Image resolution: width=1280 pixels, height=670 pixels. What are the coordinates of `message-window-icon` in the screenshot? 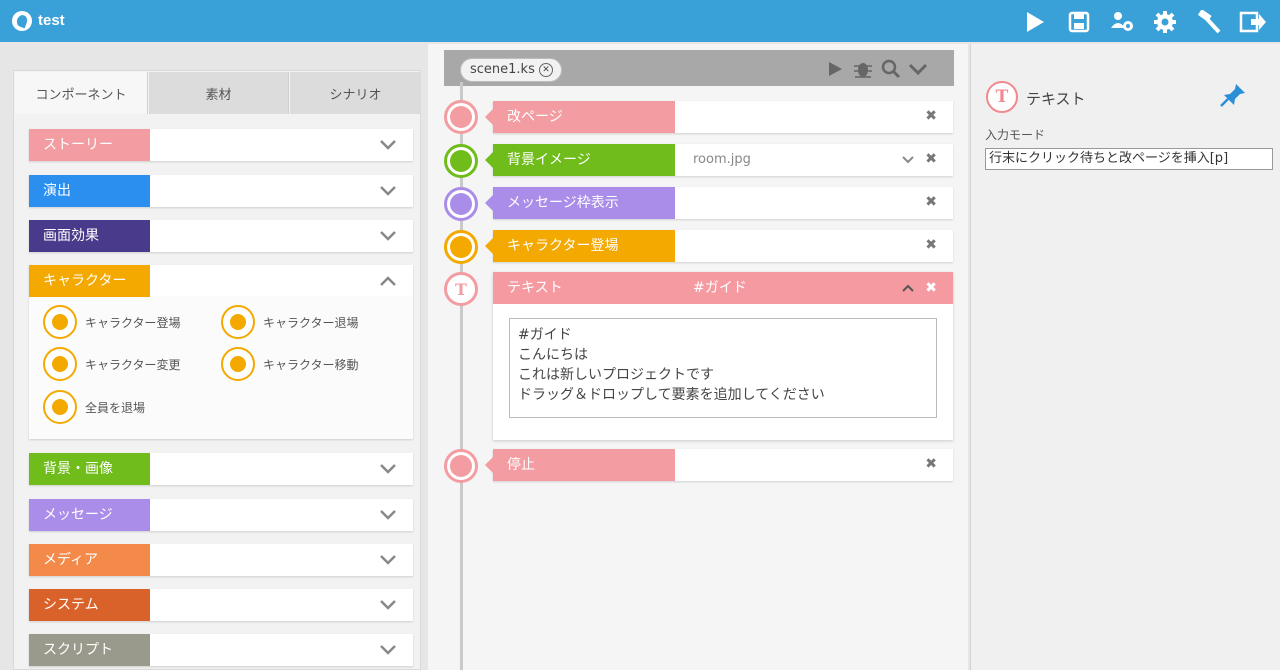 It's located at (461, 204).